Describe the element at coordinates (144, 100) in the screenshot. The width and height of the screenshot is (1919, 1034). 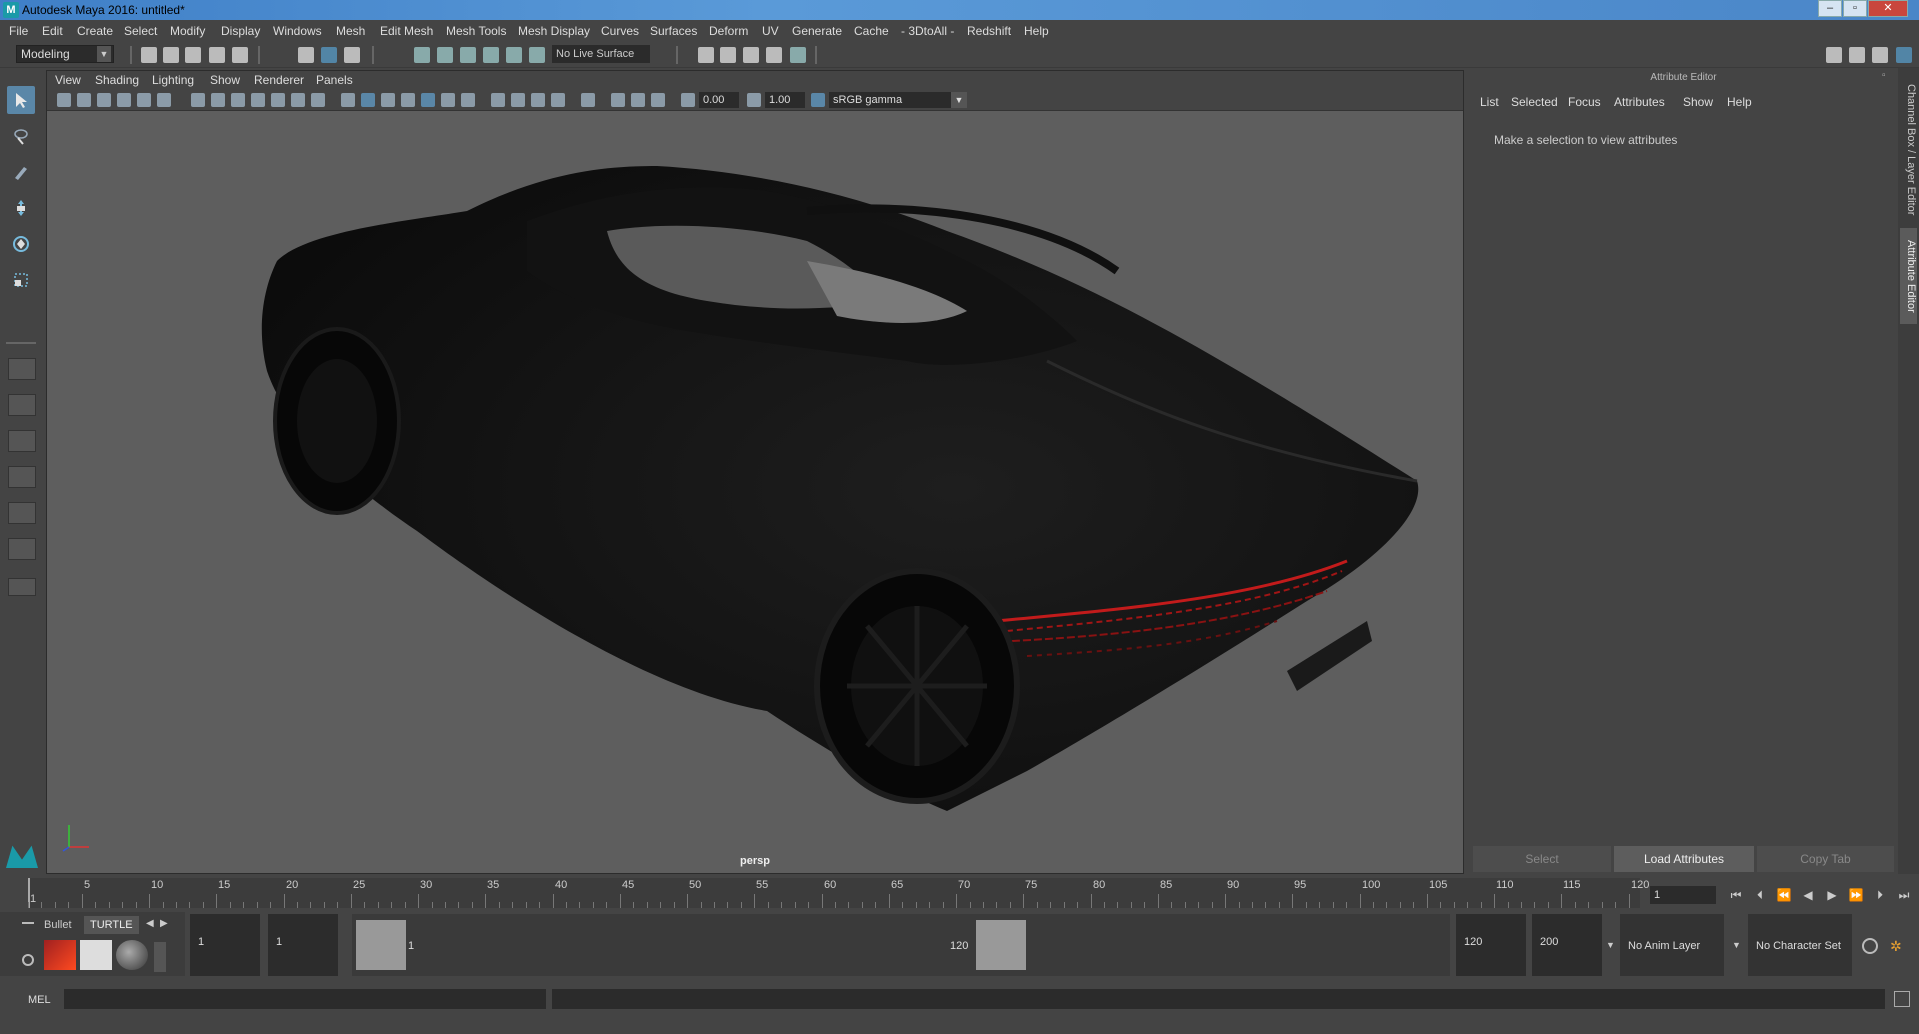
I see `2d-pan-zoom-icon` at that location.